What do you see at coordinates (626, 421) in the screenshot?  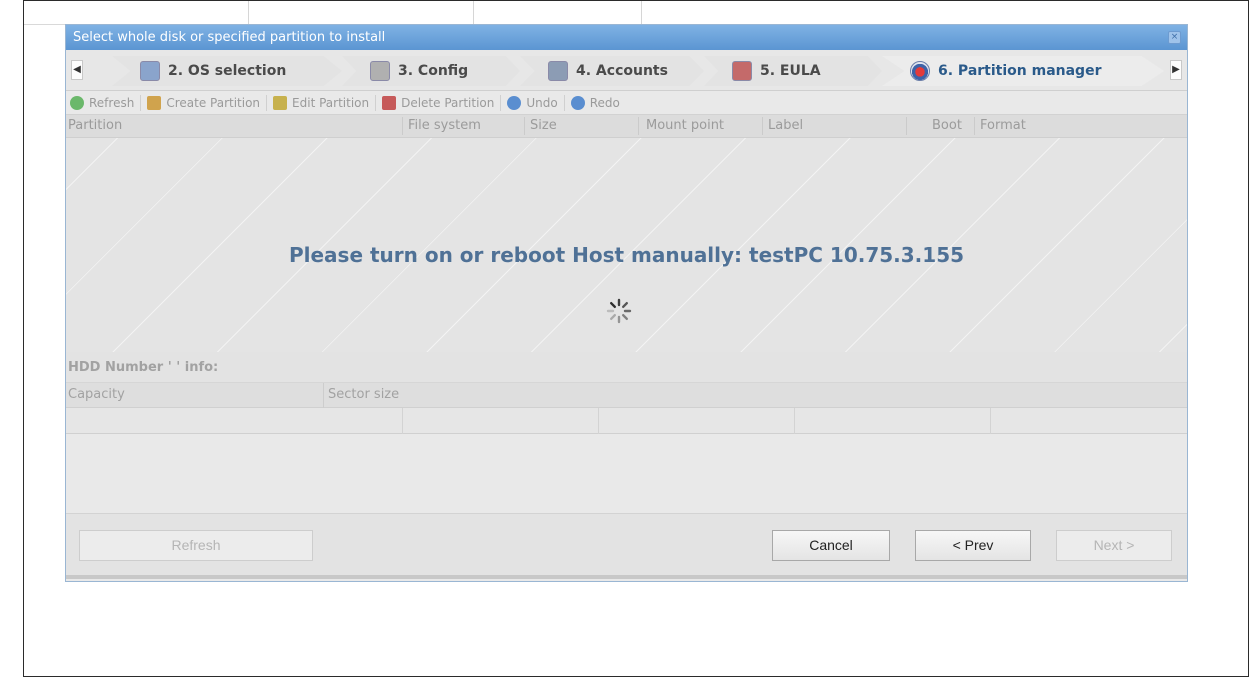 I see `hdd-grid-row` at bounding box center [626, 421].